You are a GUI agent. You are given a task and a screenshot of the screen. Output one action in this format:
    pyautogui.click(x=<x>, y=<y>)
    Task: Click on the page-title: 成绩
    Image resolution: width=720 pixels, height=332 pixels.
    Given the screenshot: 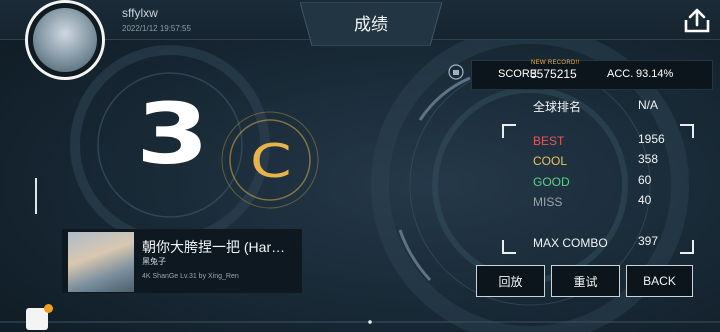 What is the action you would take?
    pyautogui.click(x=371, y=24)
    